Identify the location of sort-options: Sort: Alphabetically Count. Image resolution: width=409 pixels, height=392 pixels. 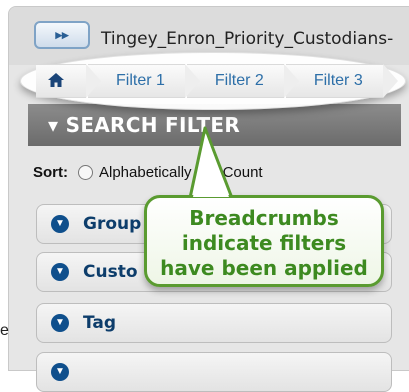
(148, 172).